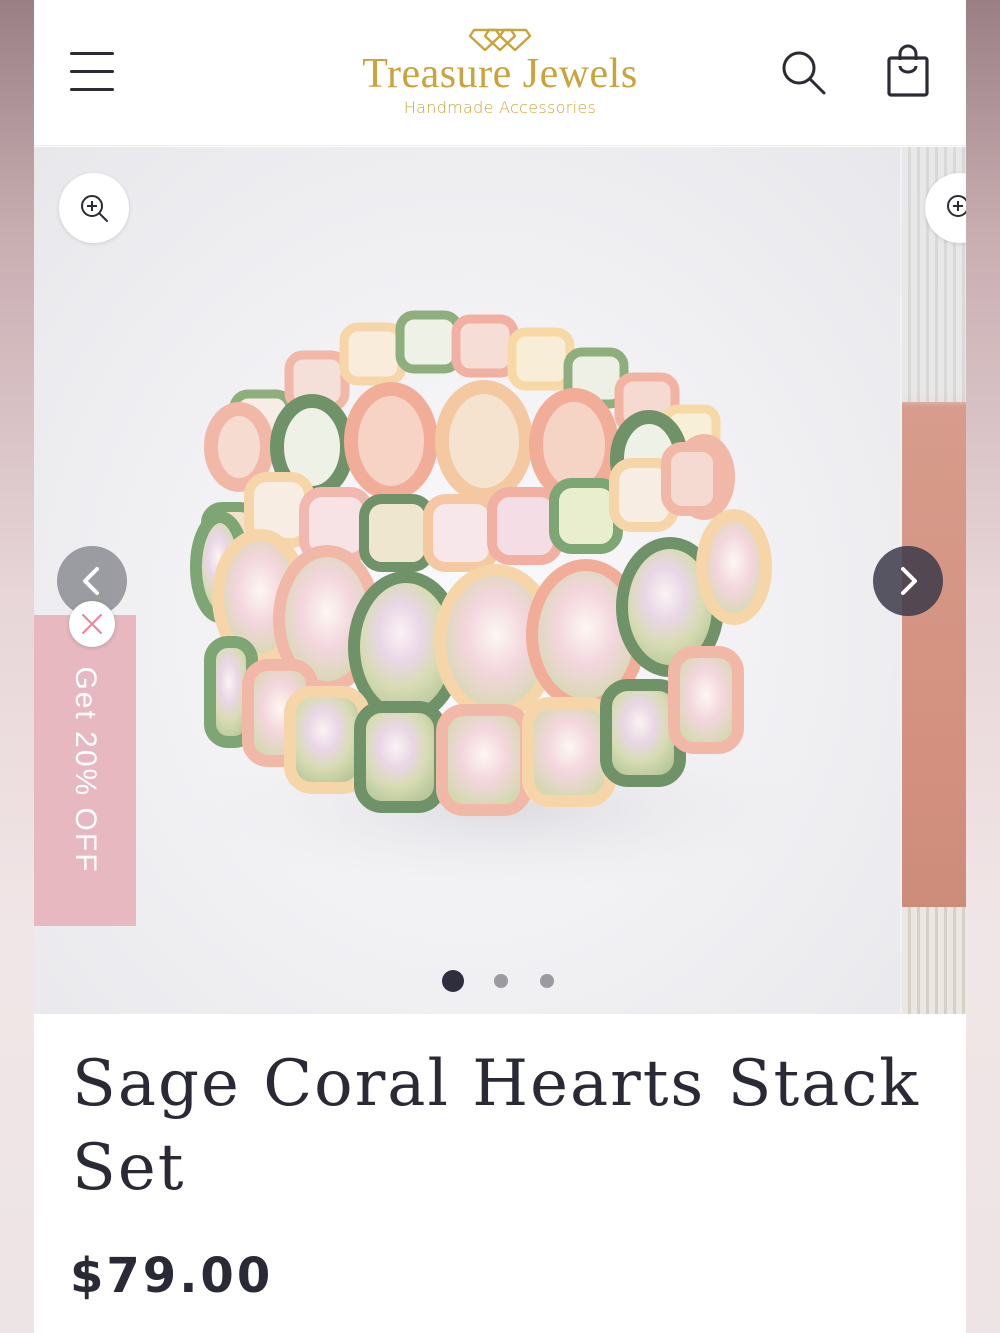 This screenshot has width=1000, height=1333. I want to click on hamburger-menu-icon, so click(92, 72).